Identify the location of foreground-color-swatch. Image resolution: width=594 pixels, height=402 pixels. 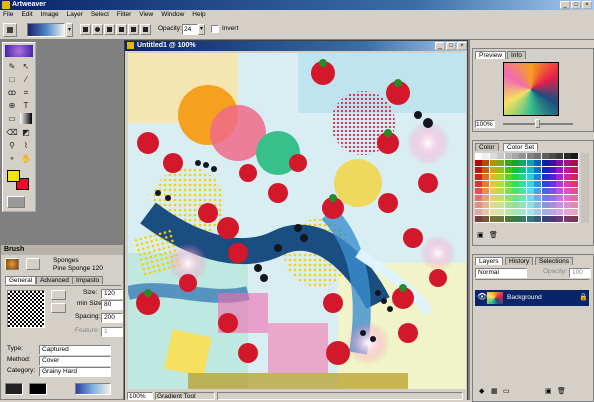
(13, 176).